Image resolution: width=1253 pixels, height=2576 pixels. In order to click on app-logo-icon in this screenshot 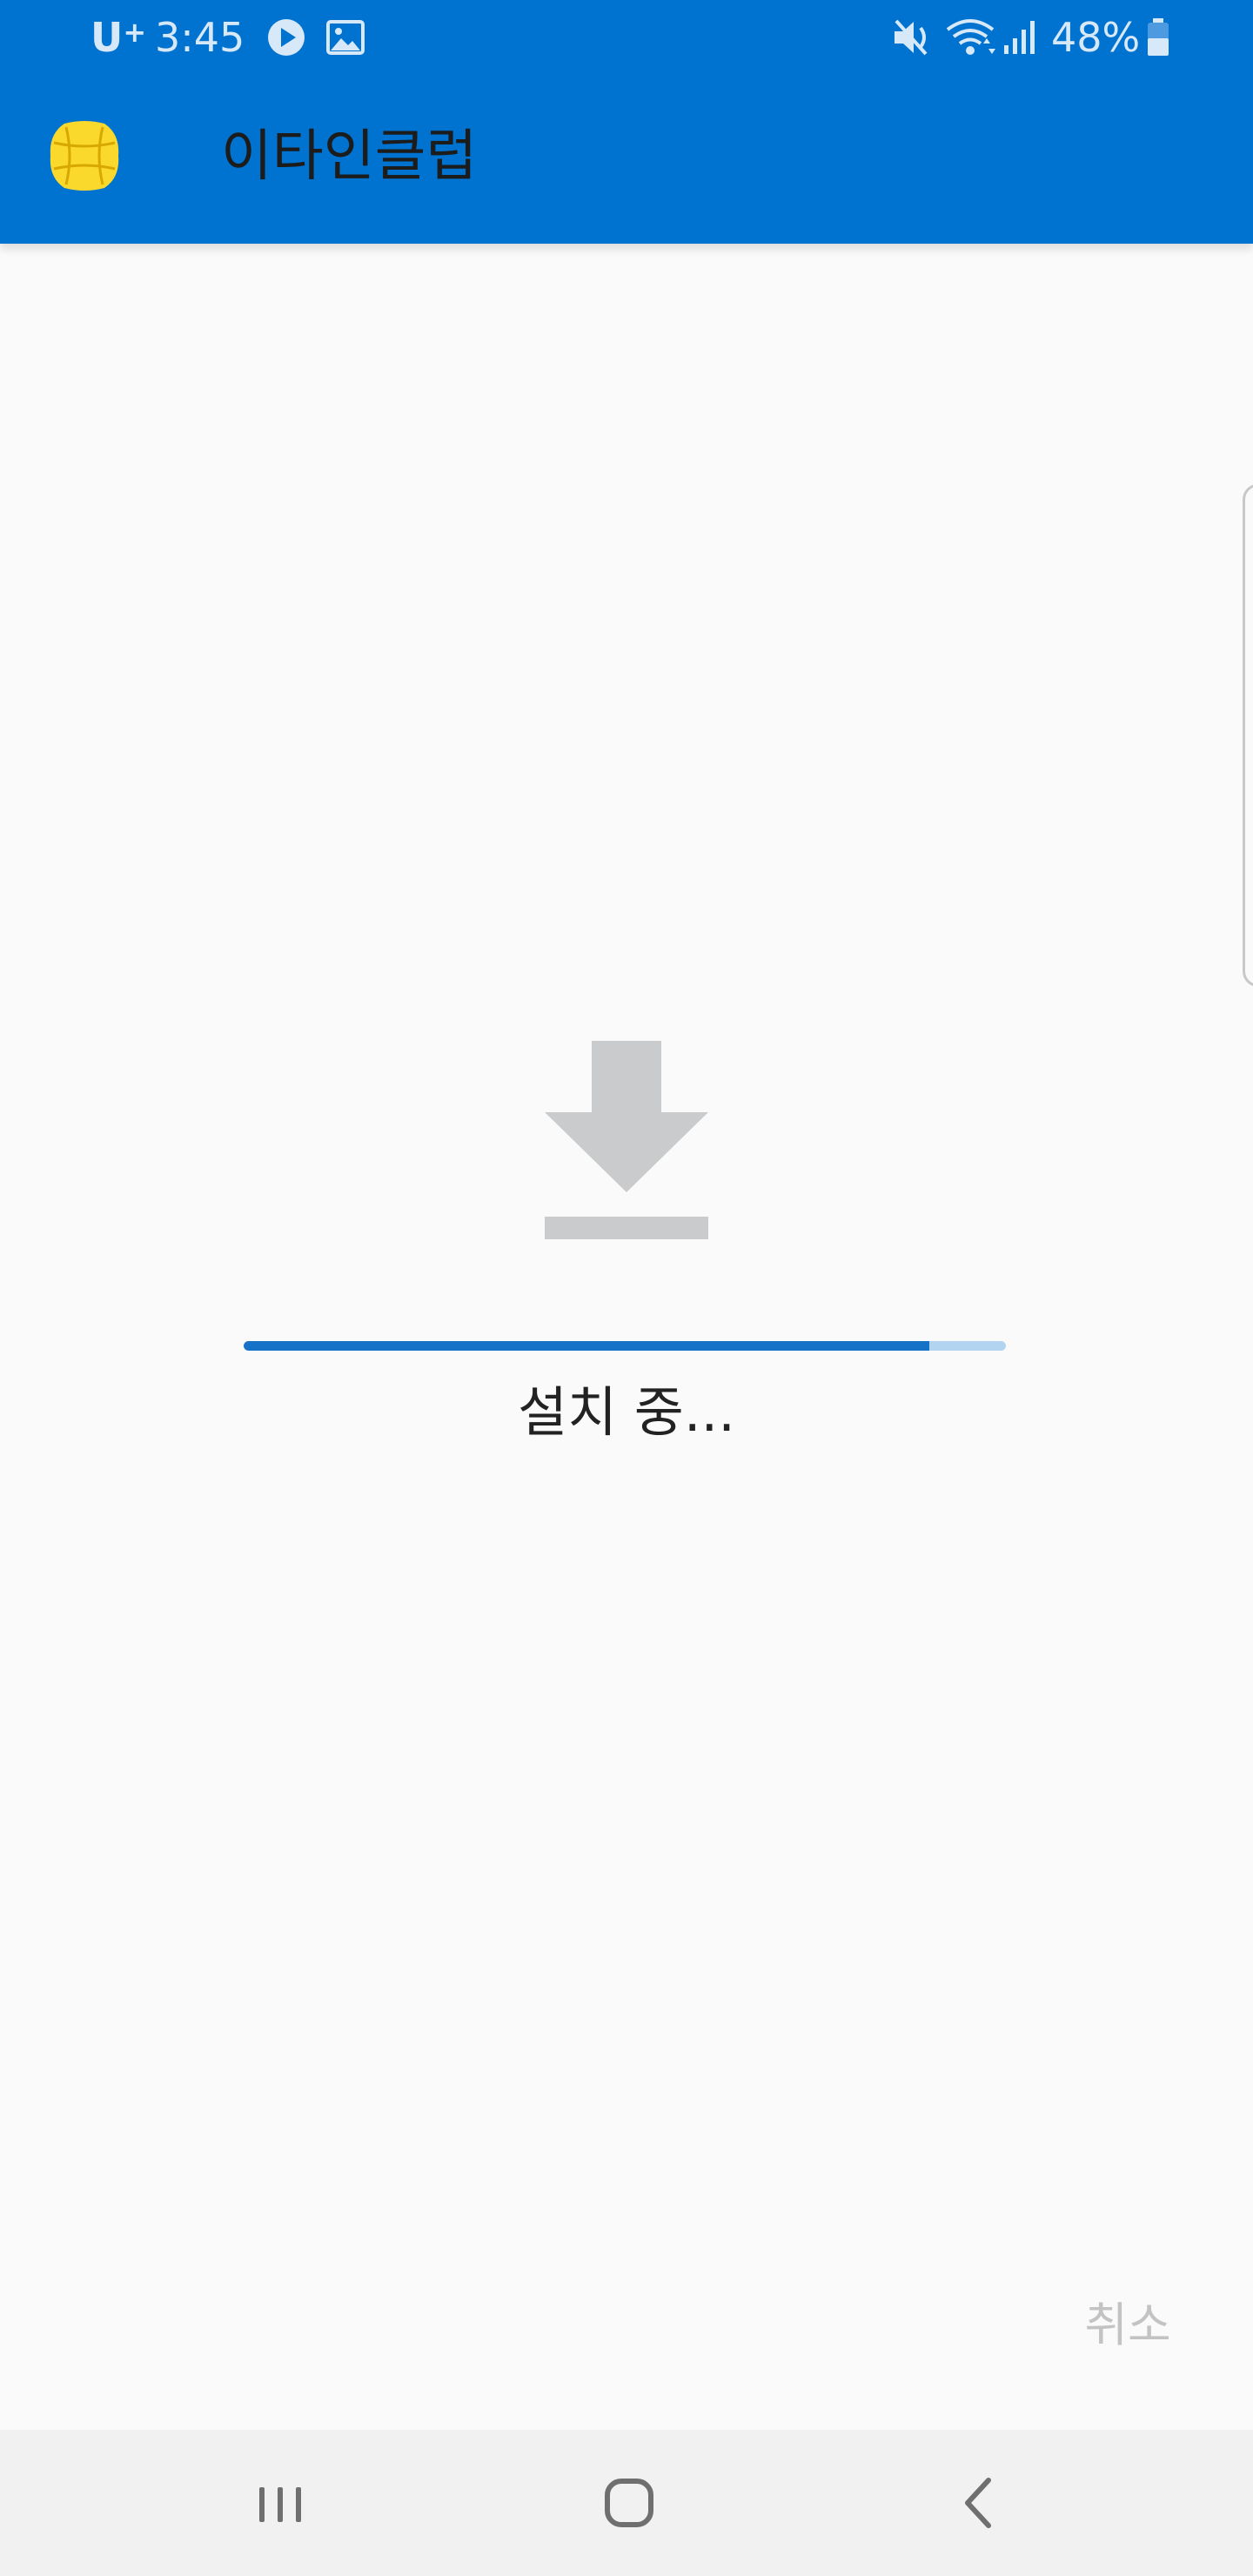, I will do `click(84, 155)`.